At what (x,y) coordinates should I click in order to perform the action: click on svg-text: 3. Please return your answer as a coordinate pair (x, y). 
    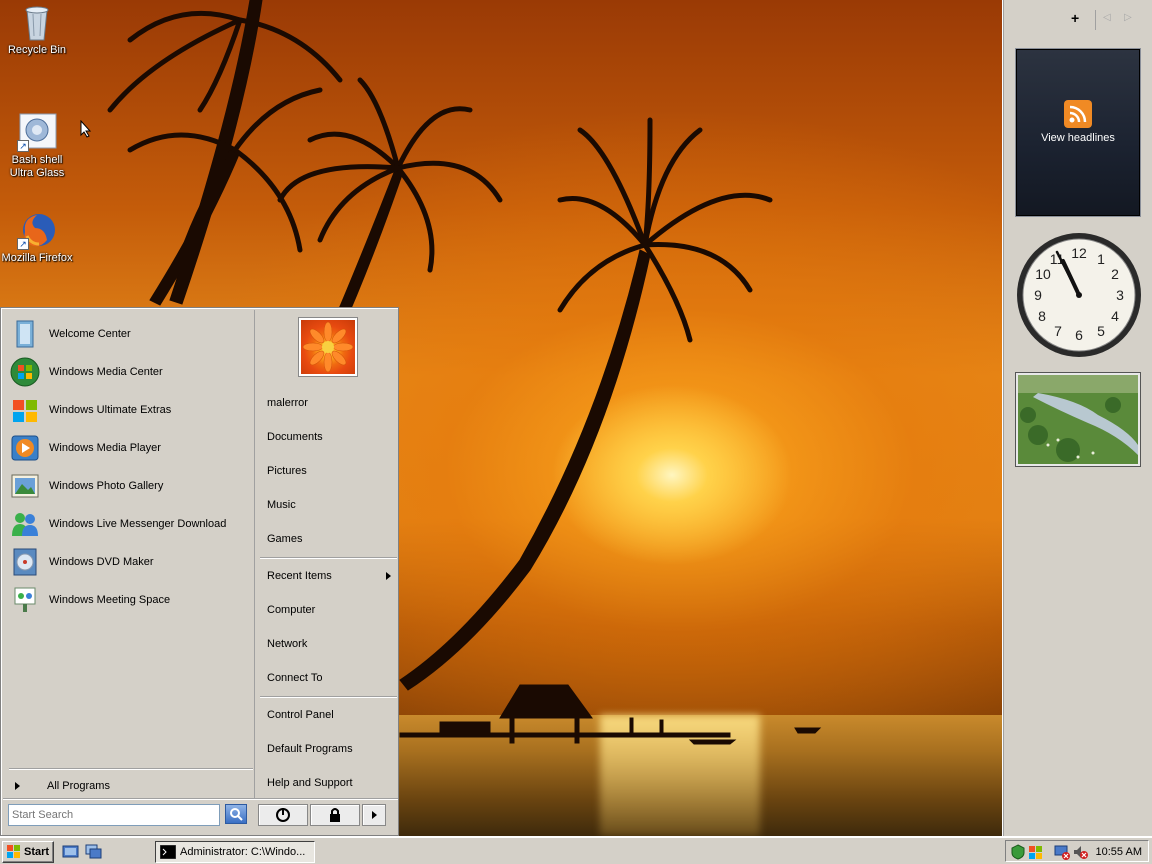
    Looking at the image, I should click on (1120, 295).